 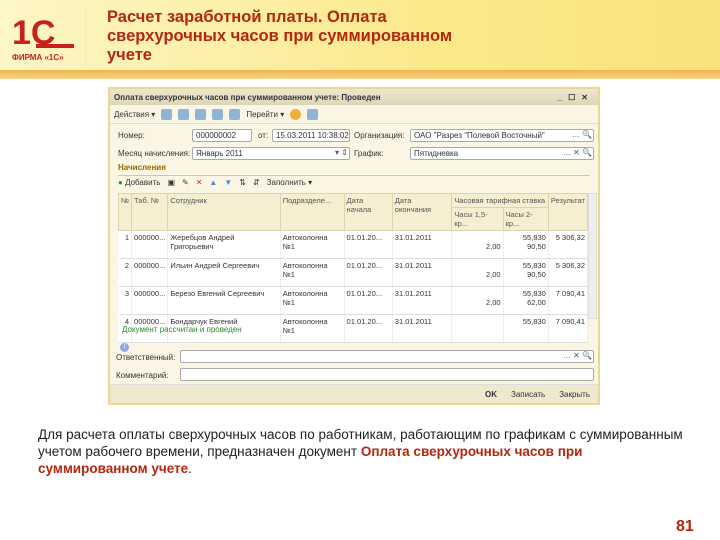 I want to click on sort-desc-icon: ⇵, so click(x=256, y=182).